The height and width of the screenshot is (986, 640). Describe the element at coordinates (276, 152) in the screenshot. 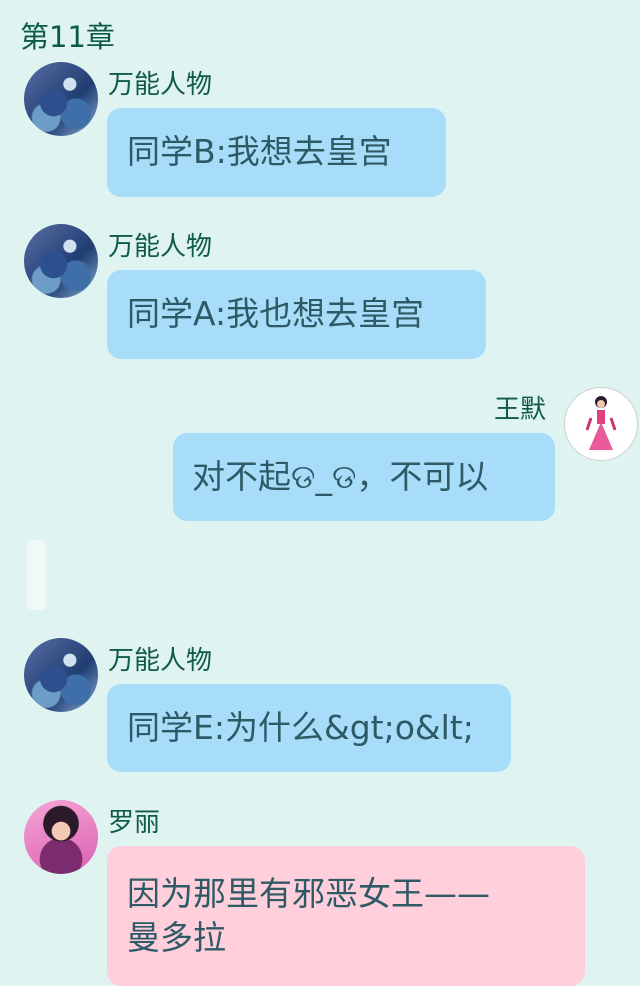

I see `message-bubble: 同学B:我想去皇宫` at that location.